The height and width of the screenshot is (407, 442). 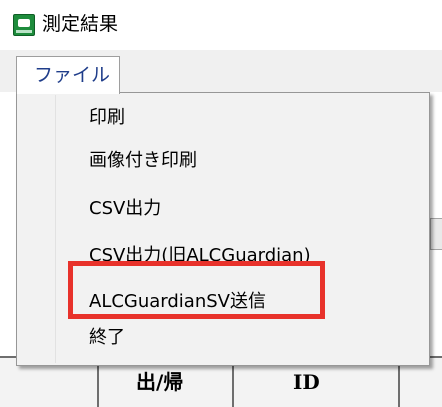 What do you see at coordinates (223, 118) in the screenshot?
I see `menu-item-print: 印刷` at bounding box center [223, 118].